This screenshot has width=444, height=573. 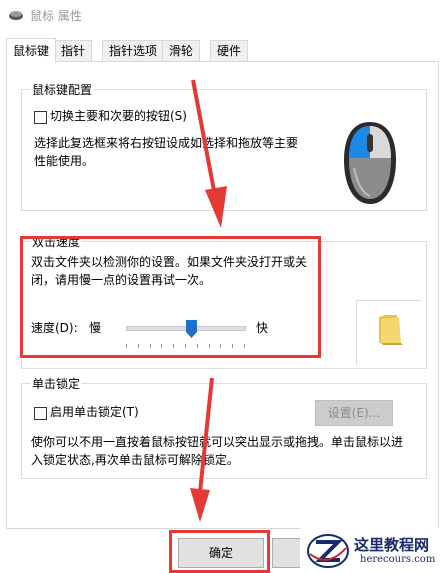 I want to click on click-lock-label: 单击锁定, so click(x=56, y=383).